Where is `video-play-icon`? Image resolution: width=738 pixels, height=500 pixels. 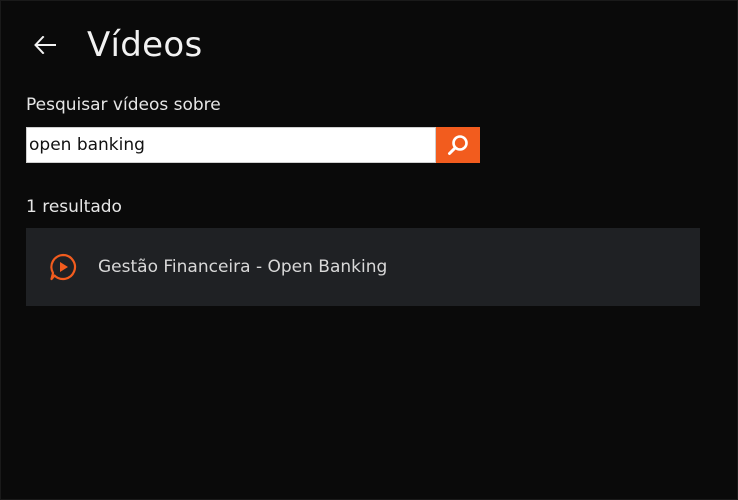
video-play-icon is located at coordinates (63, 267).